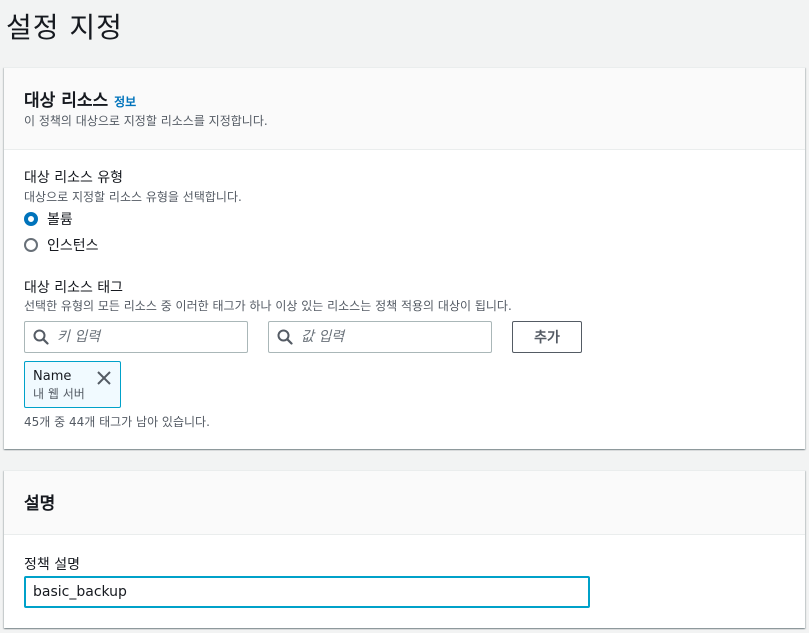  I want to click on radio-instance-label: 인스턴스, so click(73, 246).